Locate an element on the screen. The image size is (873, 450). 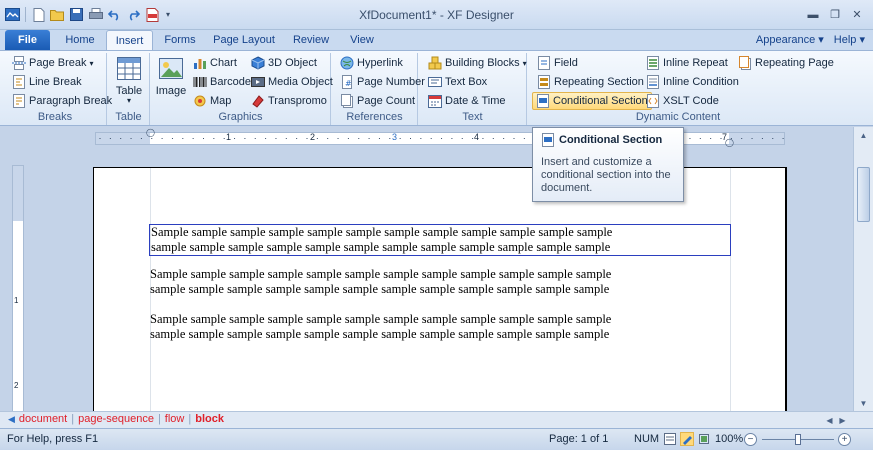
zoom-knob is located at coordinates (798, 439).